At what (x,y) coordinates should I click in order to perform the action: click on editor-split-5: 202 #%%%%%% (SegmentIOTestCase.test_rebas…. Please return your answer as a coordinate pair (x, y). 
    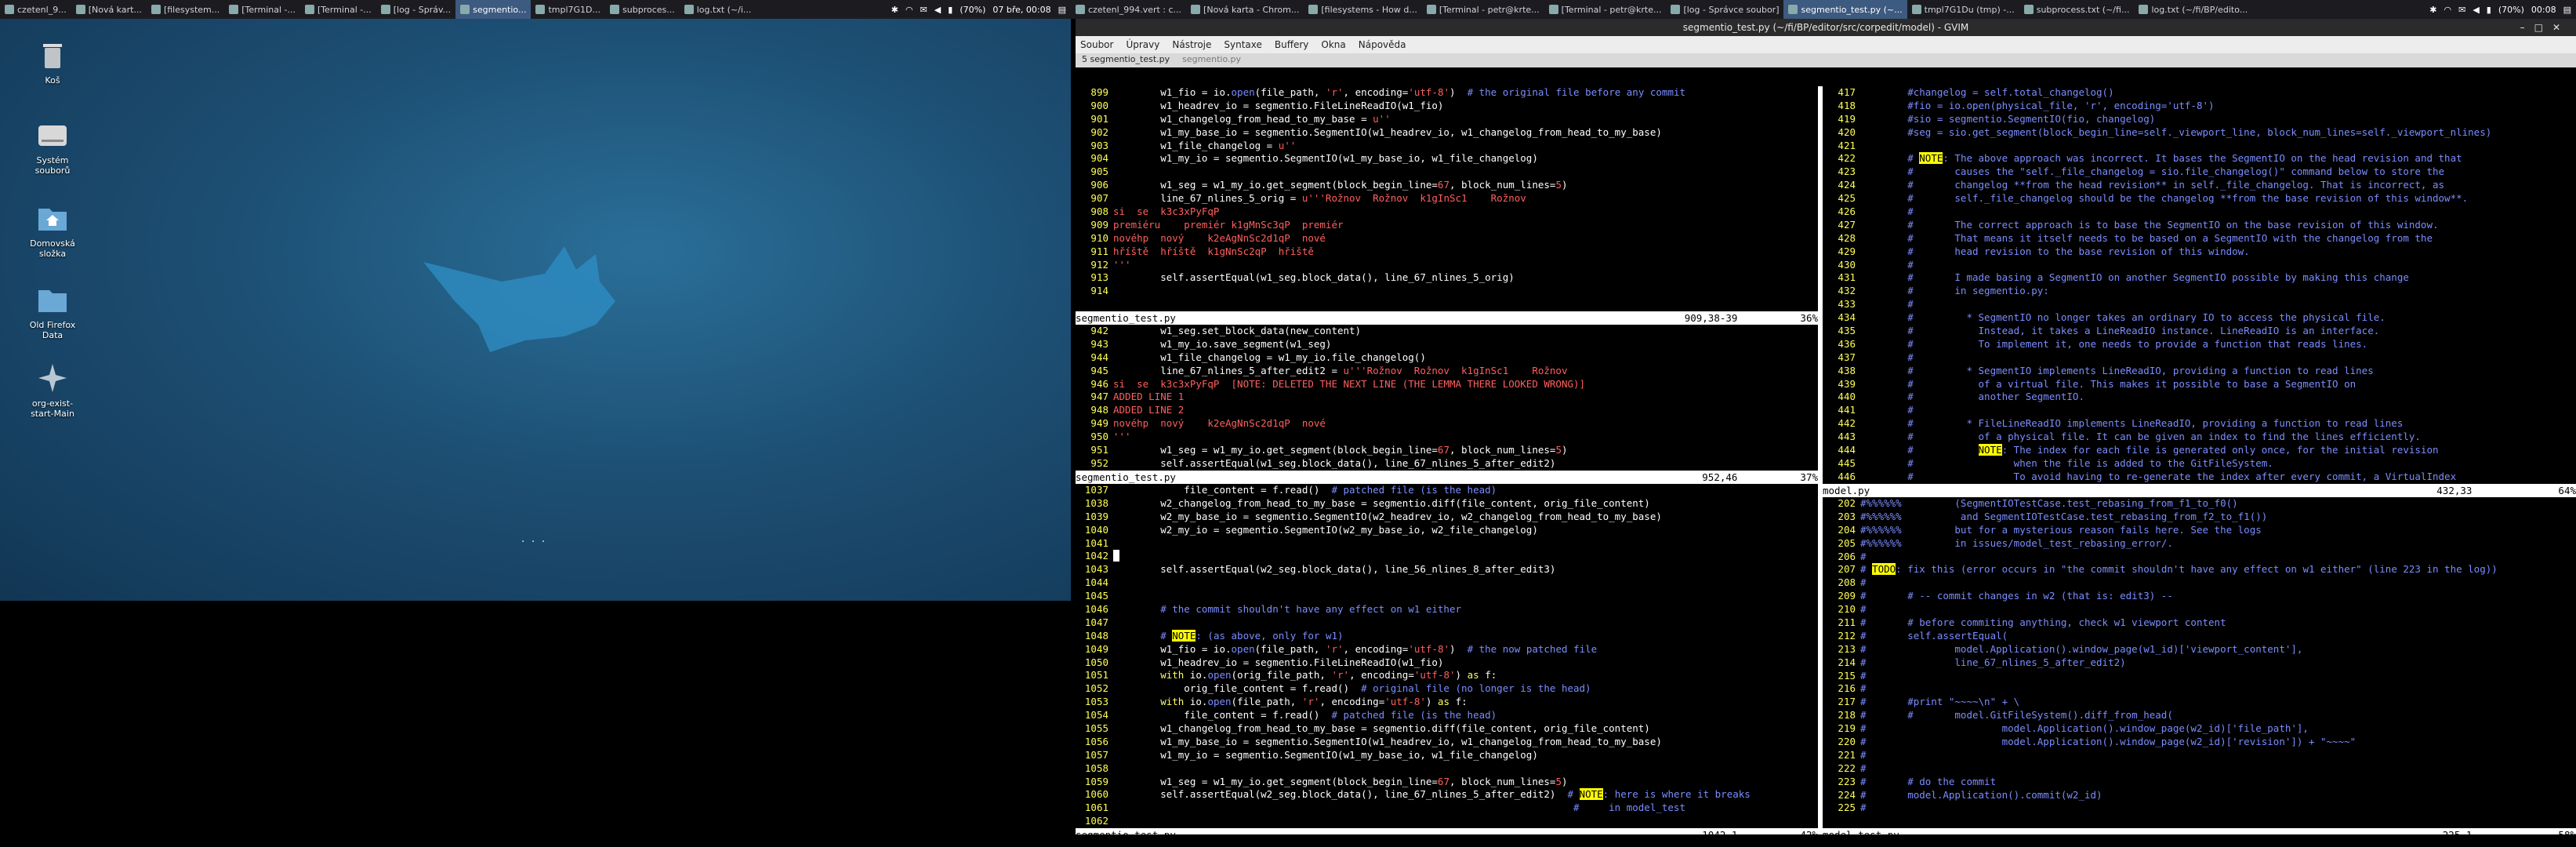
    Looking at the image, I should click on (2200, 662).